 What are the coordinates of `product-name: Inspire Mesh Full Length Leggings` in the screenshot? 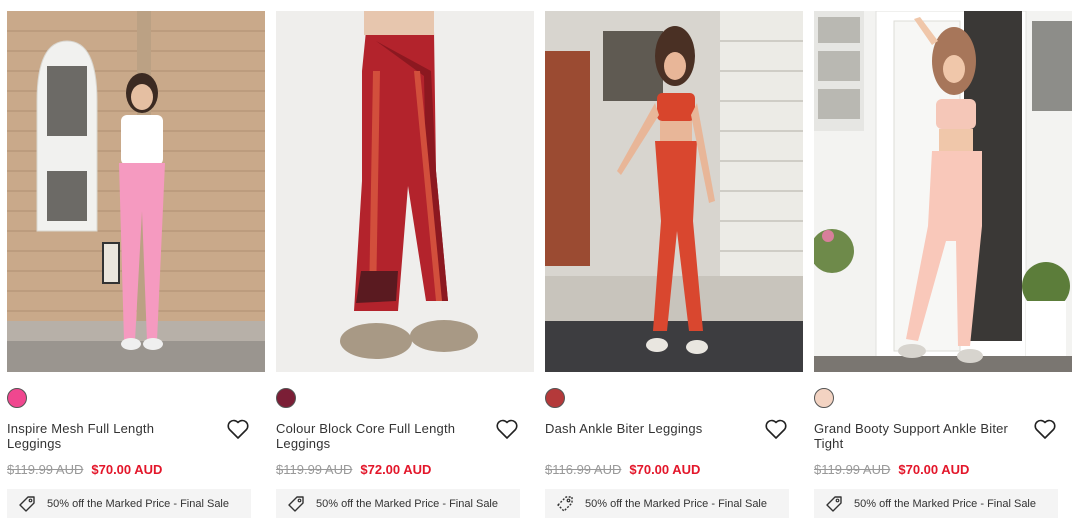 It's located at (109, 436).